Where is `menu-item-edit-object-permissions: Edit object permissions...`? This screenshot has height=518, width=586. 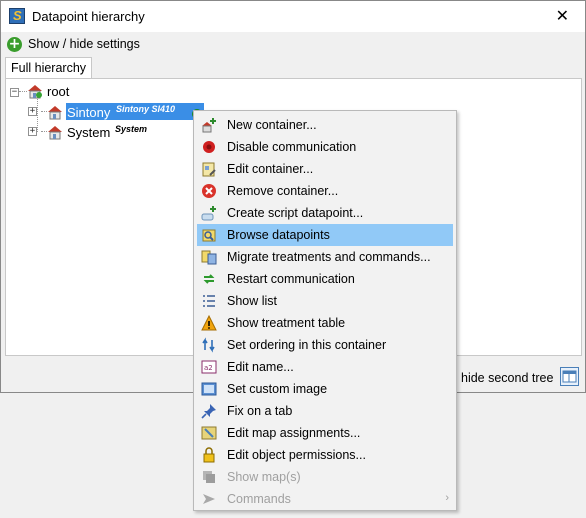
menu-item-edit-object-permissions: Edit object permissions... is located at coordinates (325, 455).